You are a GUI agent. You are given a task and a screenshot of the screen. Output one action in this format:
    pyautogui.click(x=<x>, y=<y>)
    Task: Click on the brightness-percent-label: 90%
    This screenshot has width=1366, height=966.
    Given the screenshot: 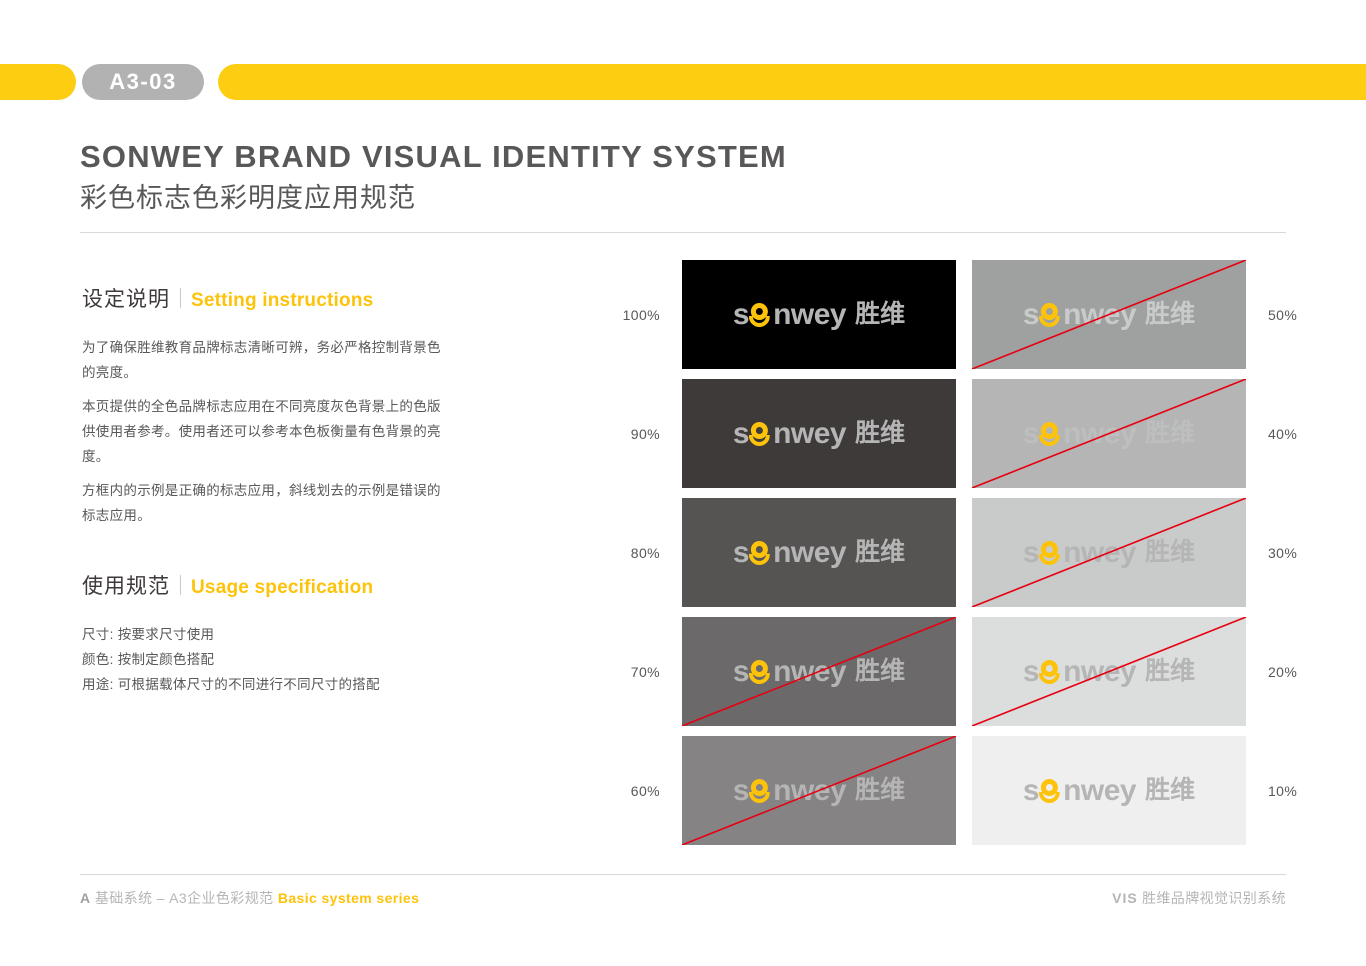 What is the action you would take?
    pyautogui.click(x=645, y=433)
    